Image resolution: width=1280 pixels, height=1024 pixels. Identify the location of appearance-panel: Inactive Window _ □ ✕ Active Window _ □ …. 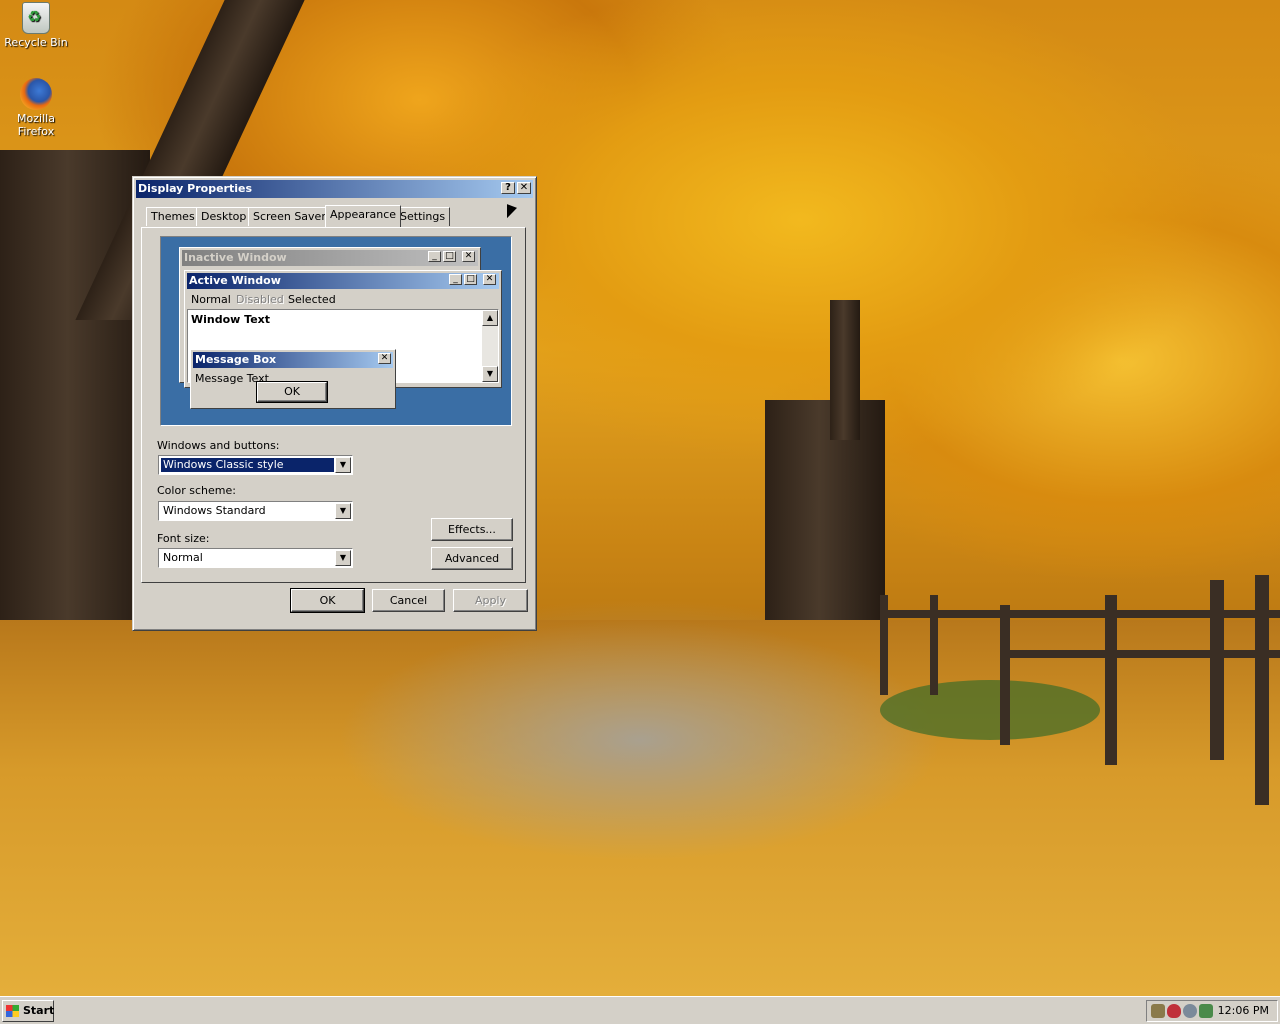
(333, 405).